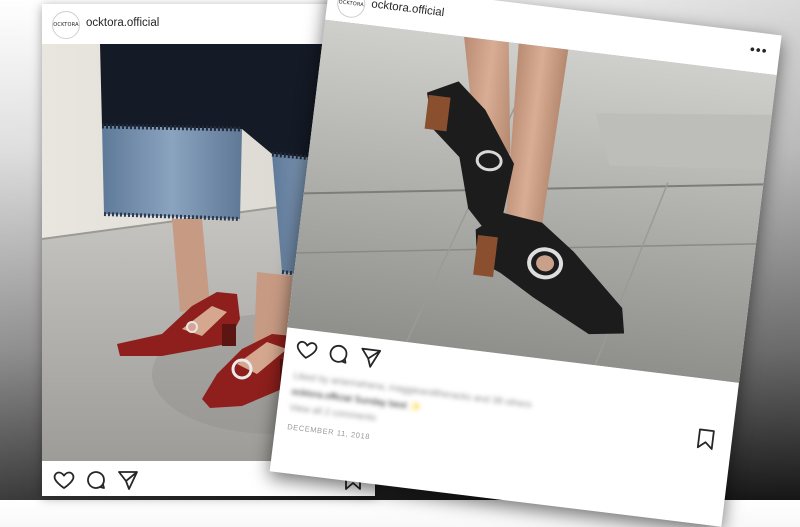  Describe the element at coordinates (759, 50) in the screenshot. I see `more-options-icon: •••` at that location.